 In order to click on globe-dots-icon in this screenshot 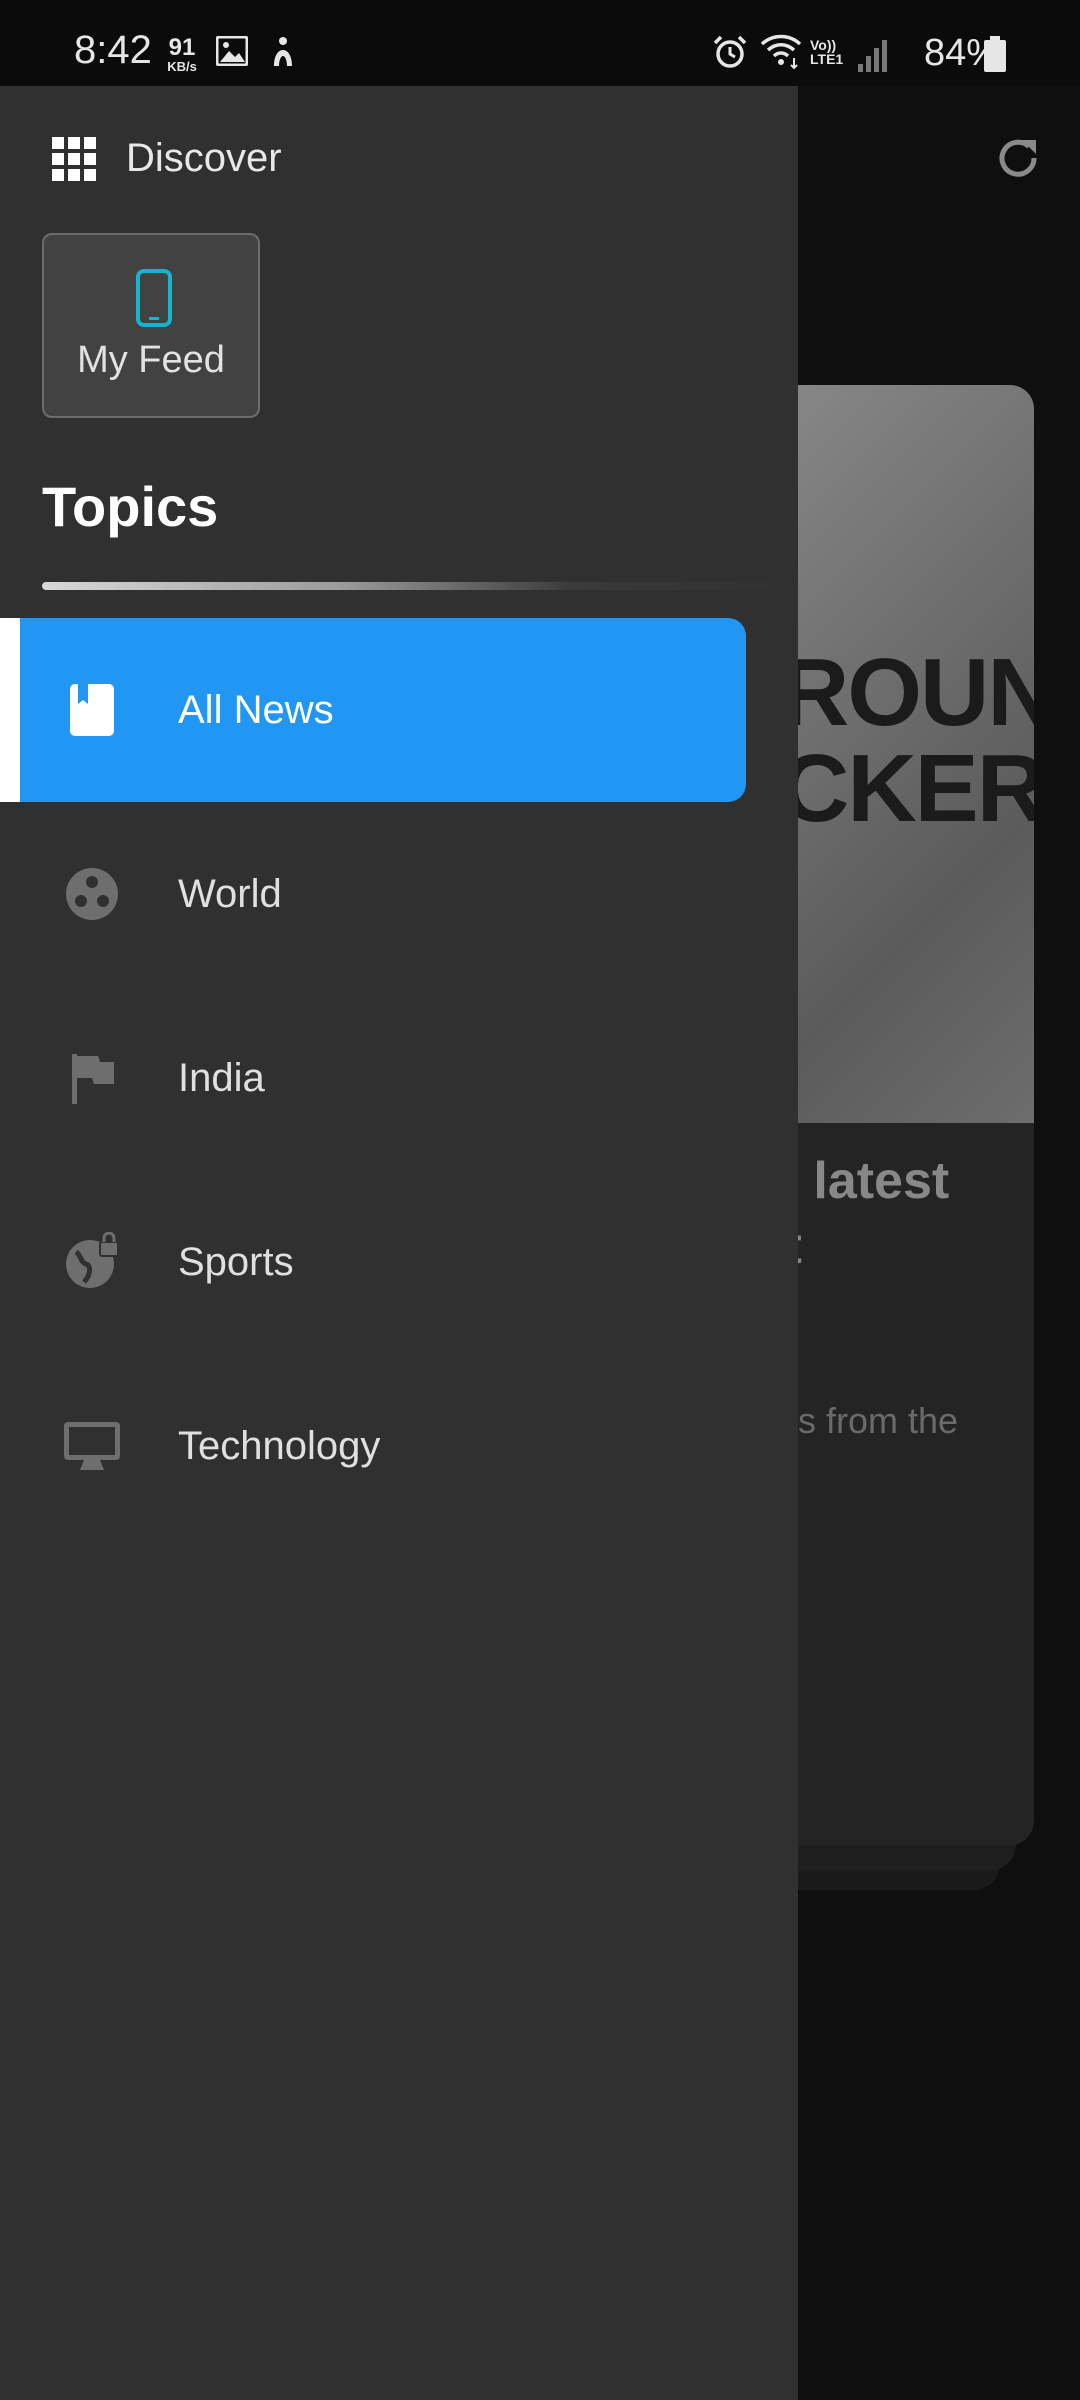, I will do `click(92, 894)`.